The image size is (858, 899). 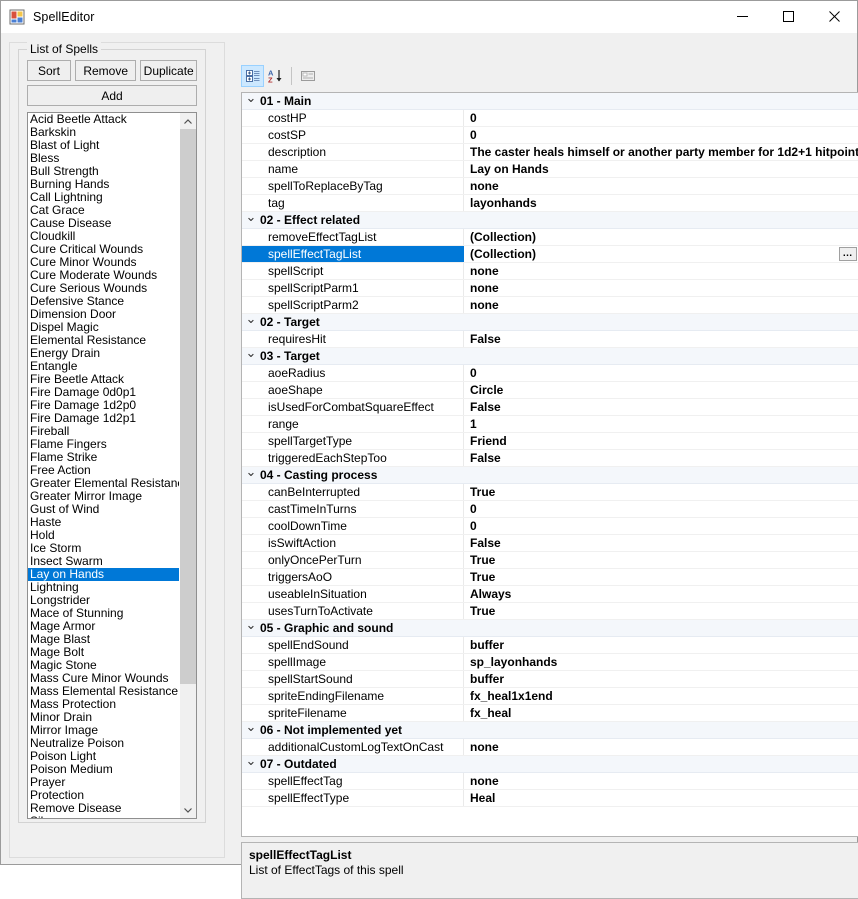 What do you see at coordinates (103, 249) in the screenshot?
I see `list-item: Cure Critical Wounds` at bounding box center [103, 249].